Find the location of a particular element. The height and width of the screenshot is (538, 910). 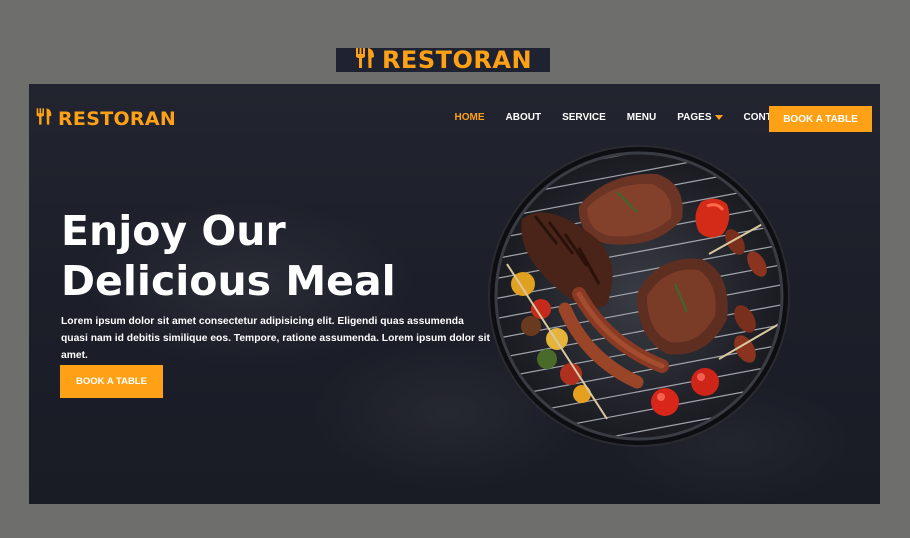

main-nav: HOME ABOUT SERVICE MENU PAGES CONTACT is located at coordinates (623, 117).